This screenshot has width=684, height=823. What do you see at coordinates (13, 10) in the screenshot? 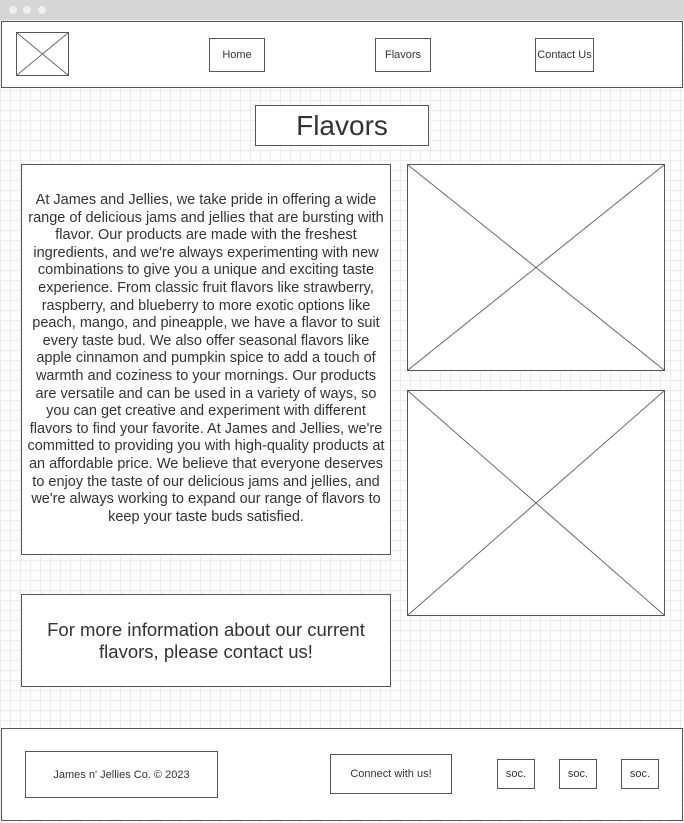
I see `window-close-control` at bounding box center [13, 10].